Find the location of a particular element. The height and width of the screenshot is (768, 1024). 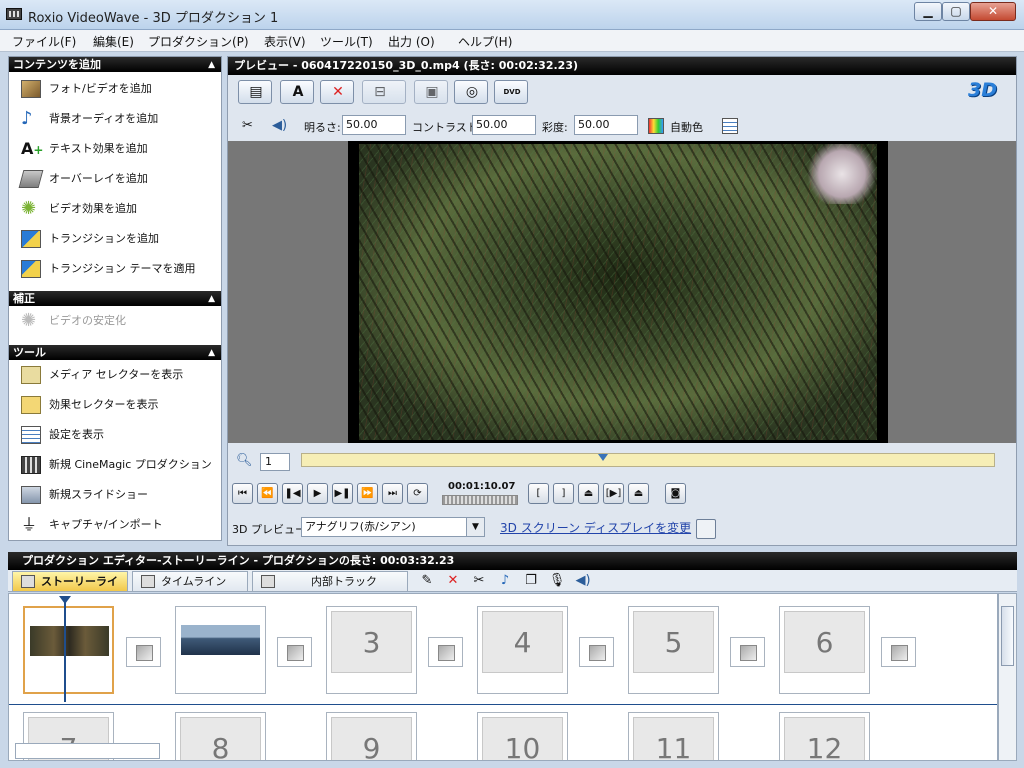

contrast-input: 50.00 is located at coordinates (504, 125).